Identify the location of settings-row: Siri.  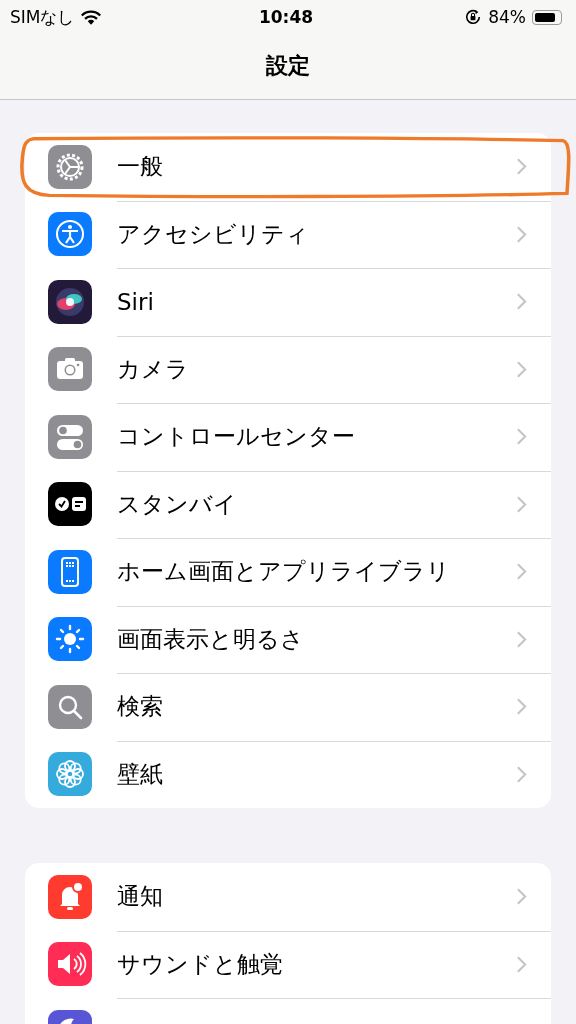
(288, 302).